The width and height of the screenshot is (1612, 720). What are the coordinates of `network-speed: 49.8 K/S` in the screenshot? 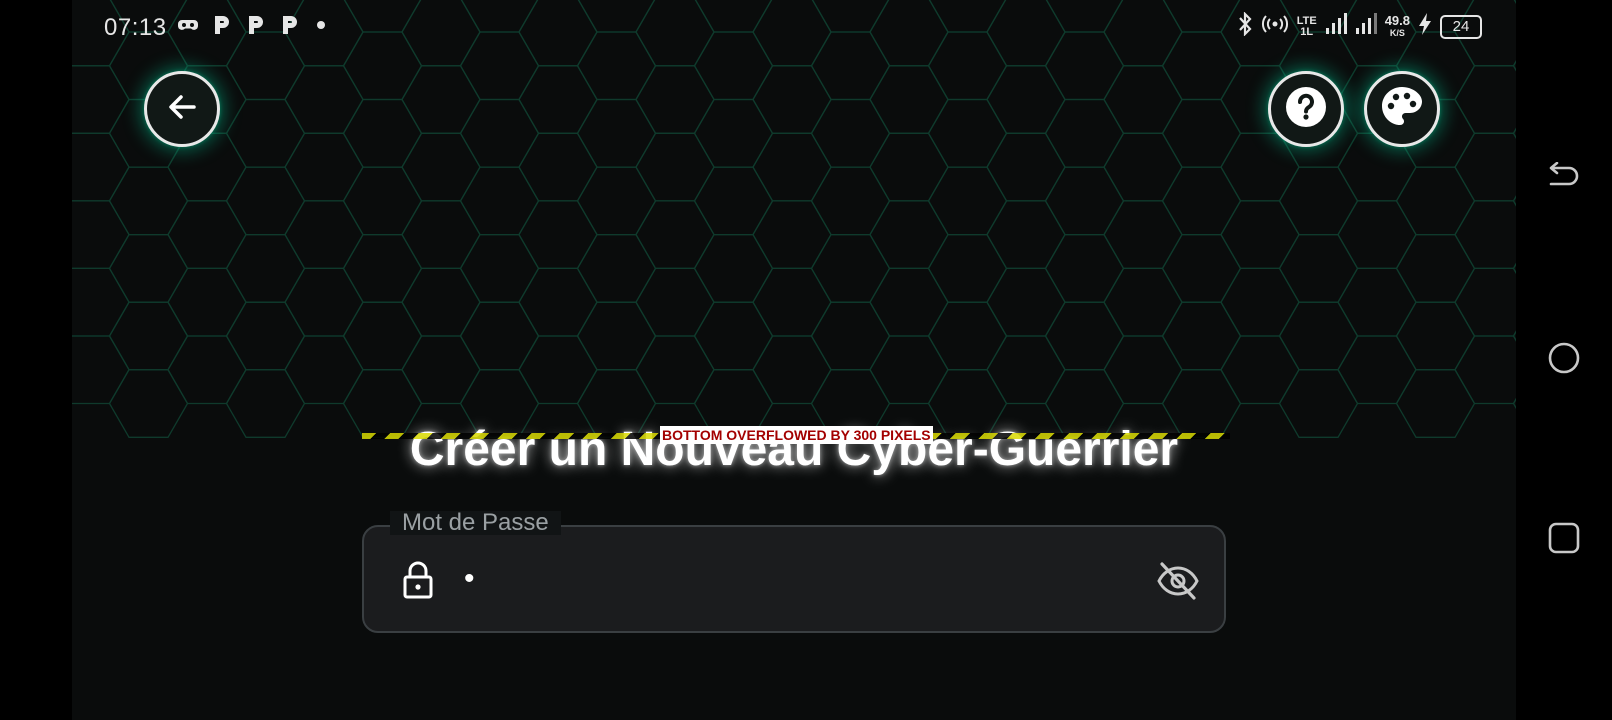 It's located at (1397, 26).